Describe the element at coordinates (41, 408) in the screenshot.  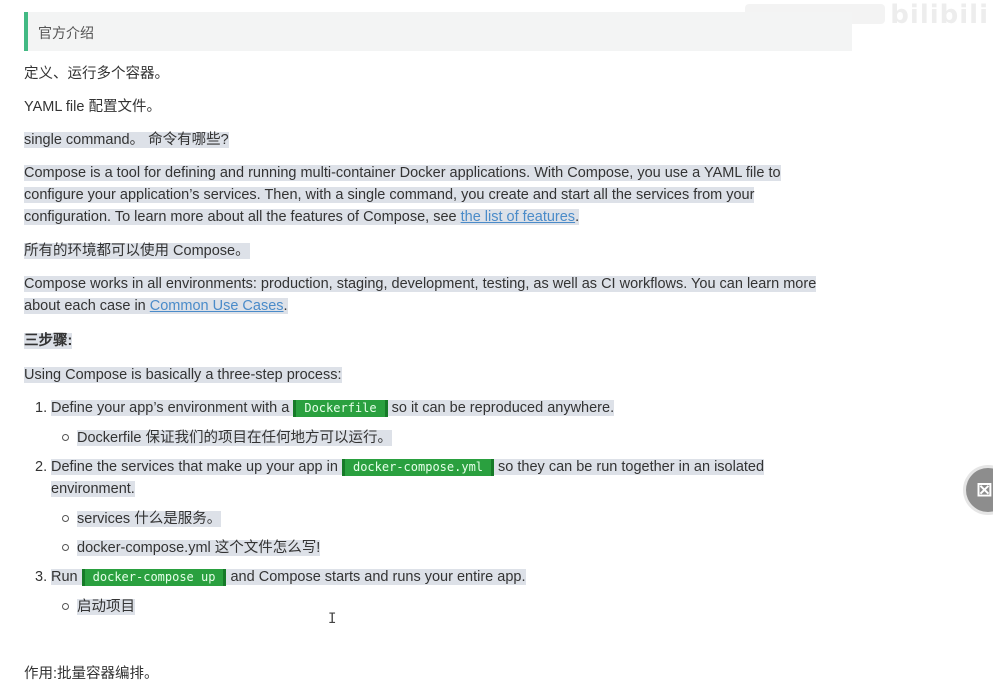
I see `step-1-number: 1.` at that location.